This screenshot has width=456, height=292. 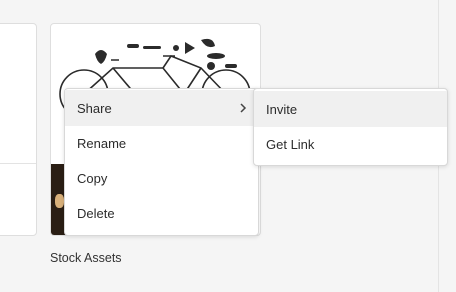 What do you see at coordinates (92, 178) in the screenshot?
I see `menu-item-label: Copy` at bounding box center [92, 178].